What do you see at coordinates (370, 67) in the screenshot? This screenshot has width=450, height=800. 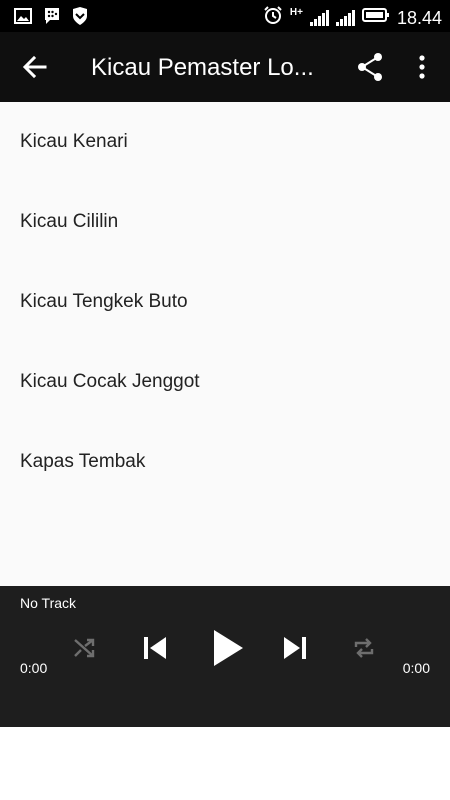 I see `share-icon` at bounding box center [370, 67].